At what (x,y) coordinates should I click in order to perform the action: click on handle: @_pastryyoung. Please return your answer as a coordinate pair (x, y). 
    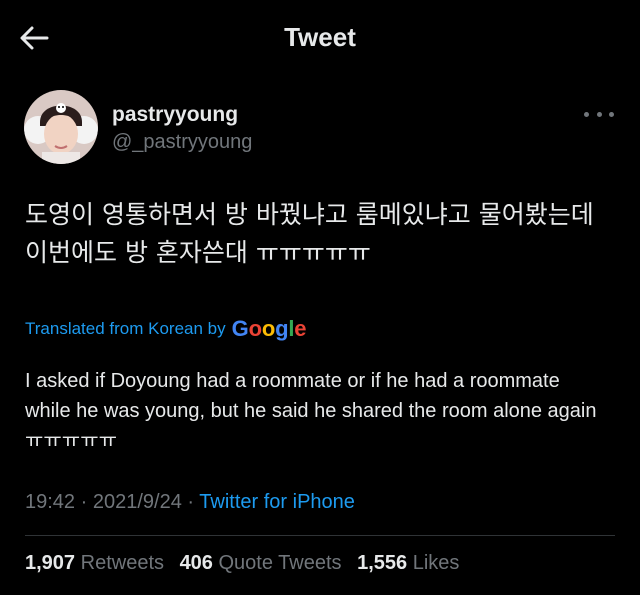
    Looking at the image, I should click on (182, 142).